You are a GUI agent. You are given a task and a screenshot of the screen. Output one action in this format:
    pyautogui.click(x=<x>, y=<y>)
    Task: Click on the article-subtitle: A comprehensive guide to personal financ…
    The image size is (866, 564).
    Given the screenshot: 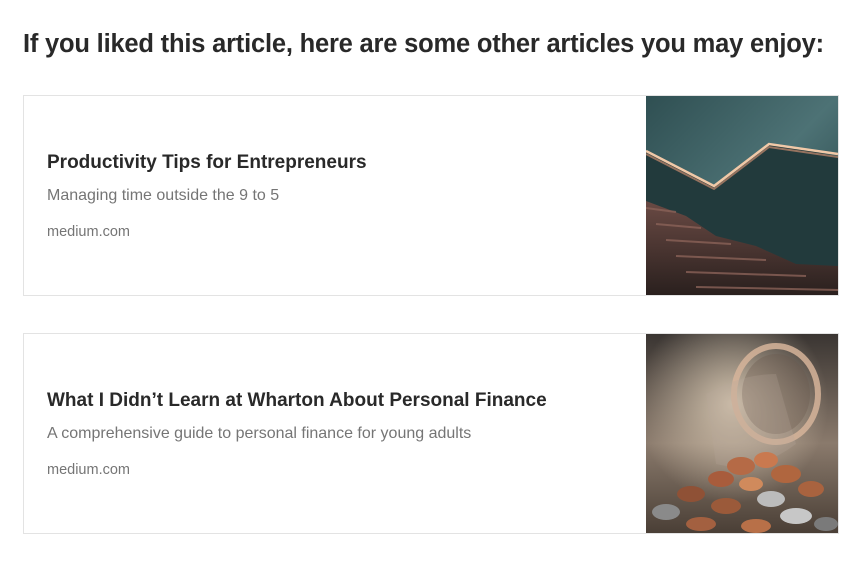 What is the action you would take?
    pyautogui.click(x=259, y=434)
    